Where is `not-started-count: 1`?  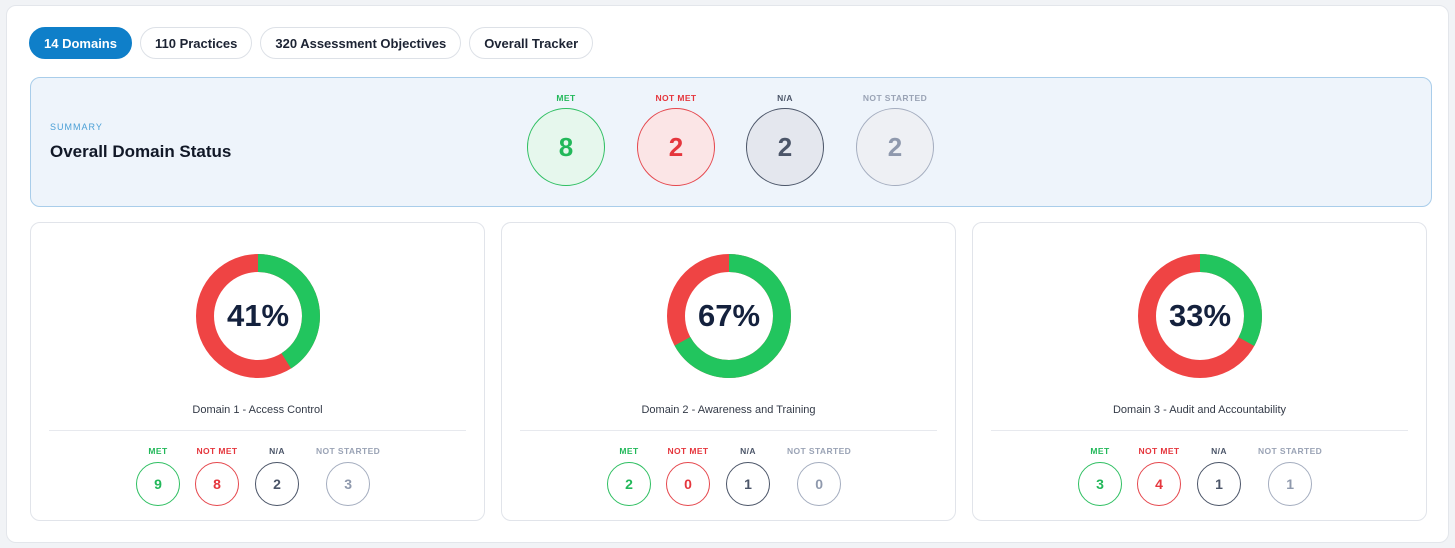 not-started-count: 1 is located at coordinates (1290, 484).